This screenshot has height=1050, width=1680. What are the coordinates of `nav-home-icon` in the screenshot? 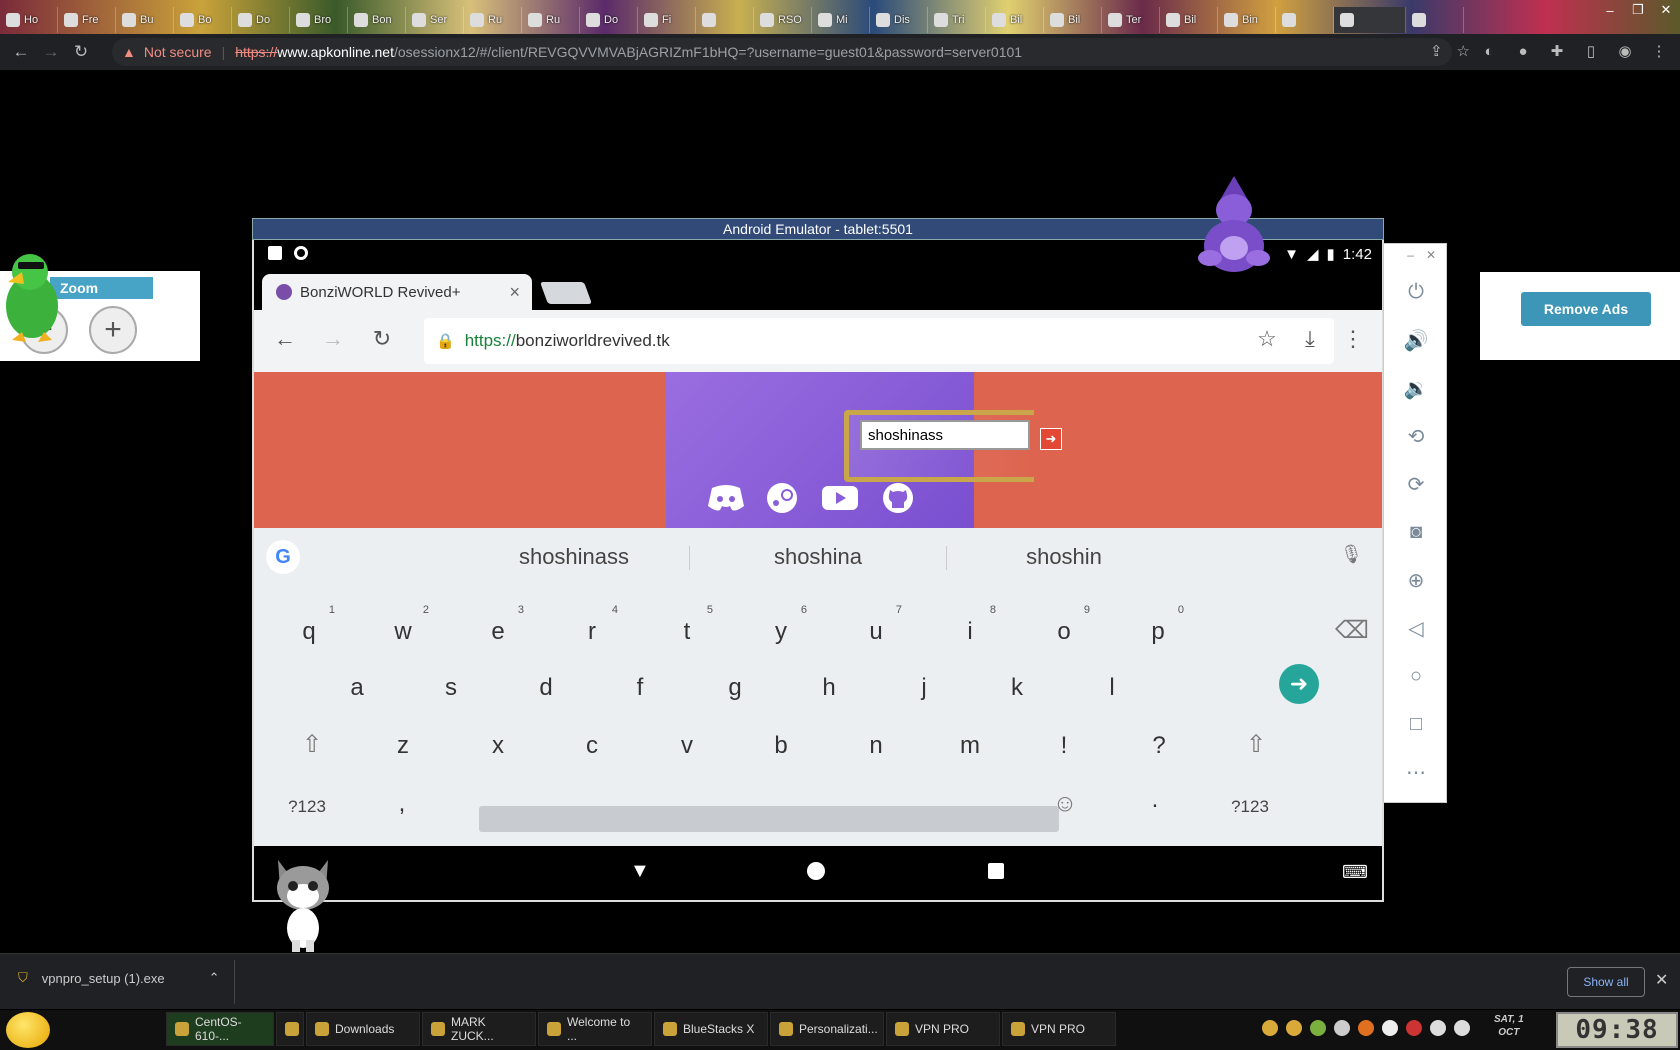 It's located at (816, 871).